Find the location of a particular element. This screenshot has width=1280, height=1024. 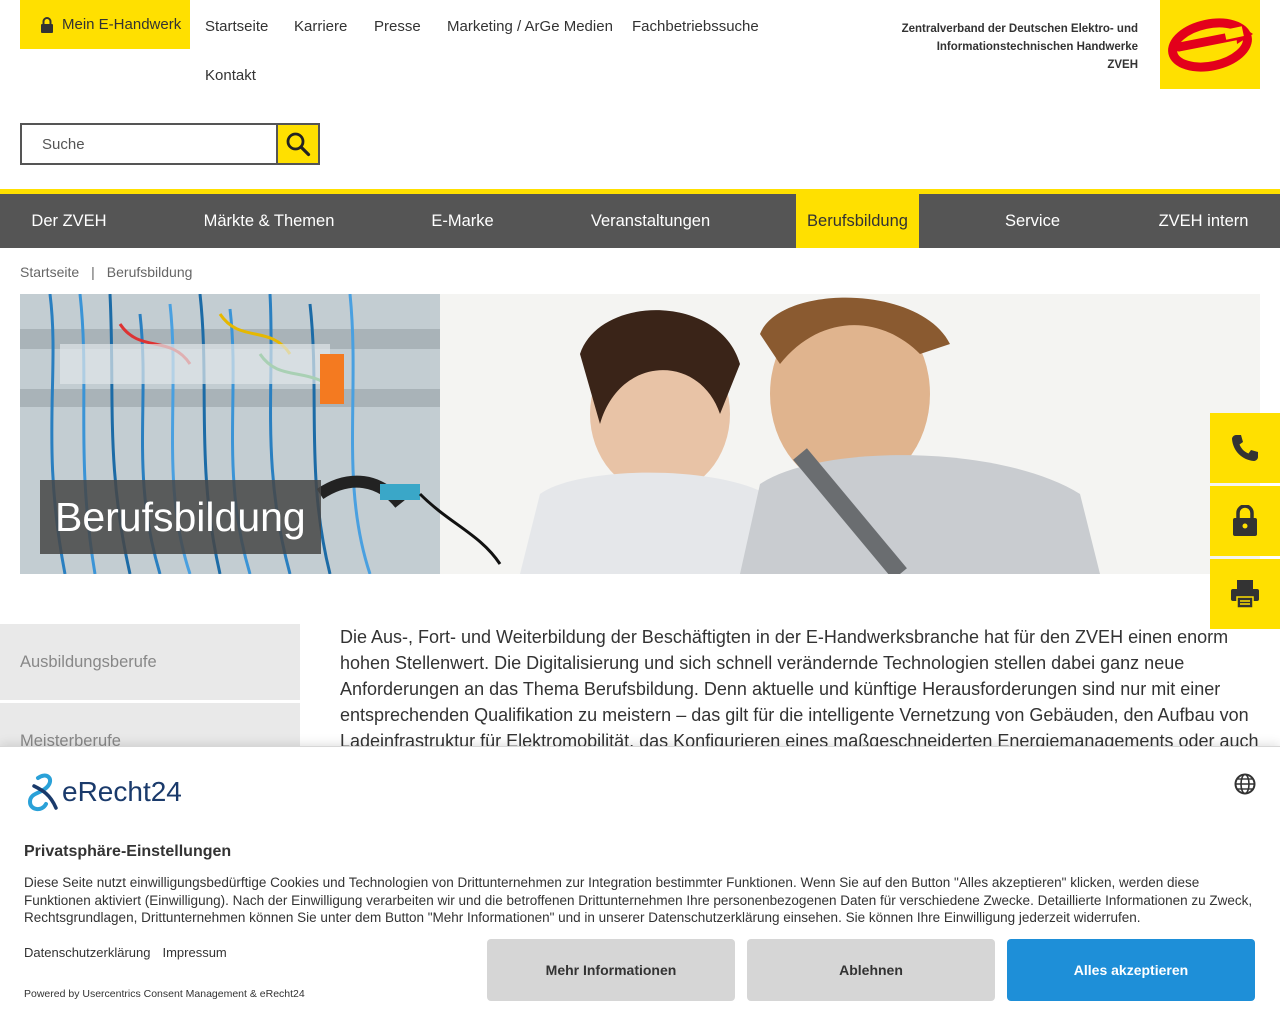

mein-e-handwerk-label: Mein E-Handwerk is located at coordinates (122, 24).